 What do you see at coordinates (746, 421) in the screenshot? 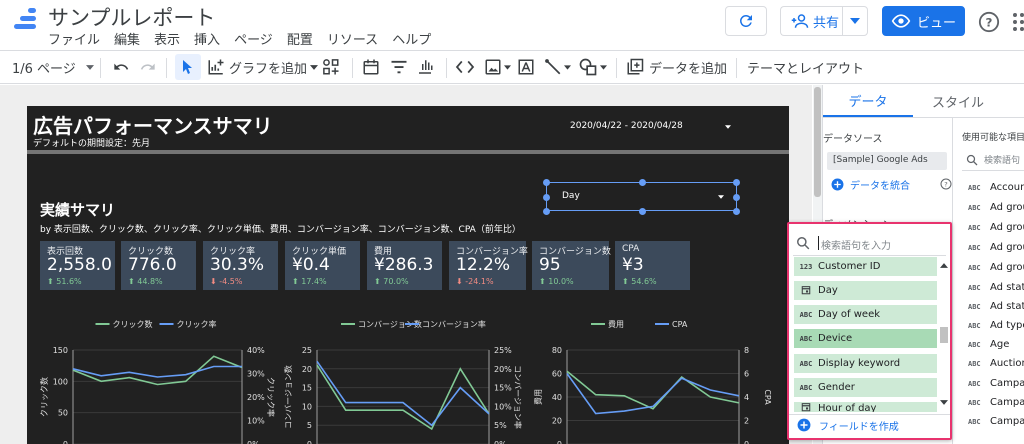
I see `y2-tick-label: 2` at bounding box center [746, 421].